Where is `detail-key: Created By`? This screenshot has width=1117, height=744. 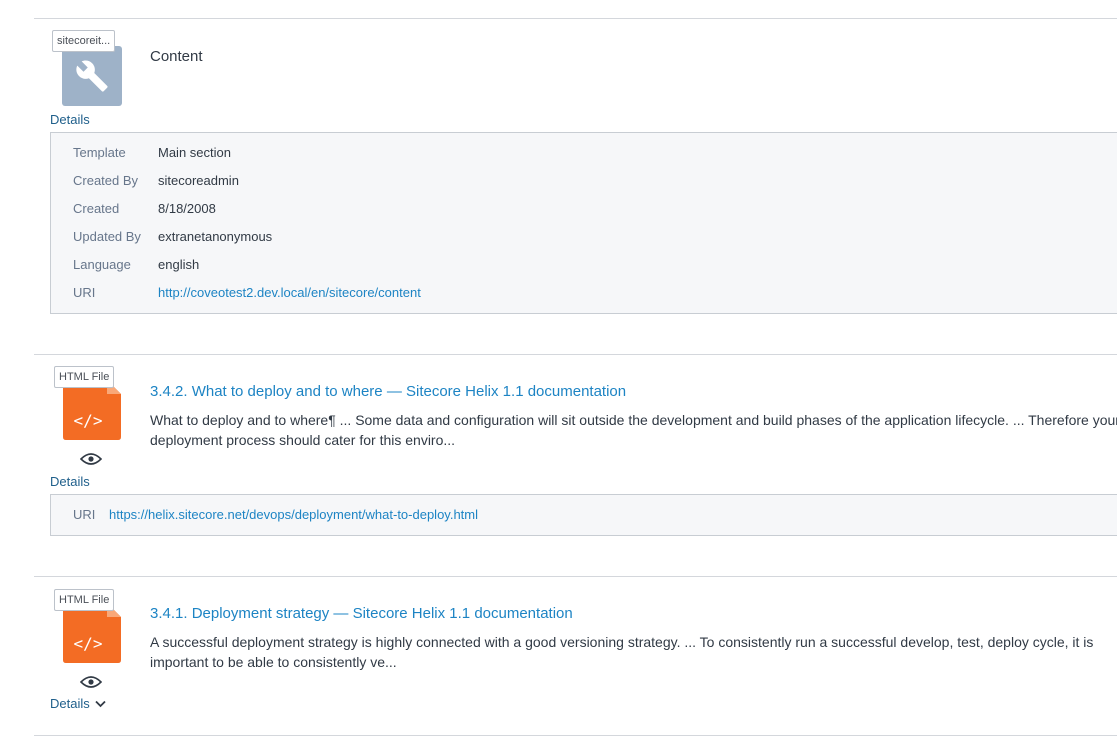 detail-key: Created By is located at coordinates (106, 180).